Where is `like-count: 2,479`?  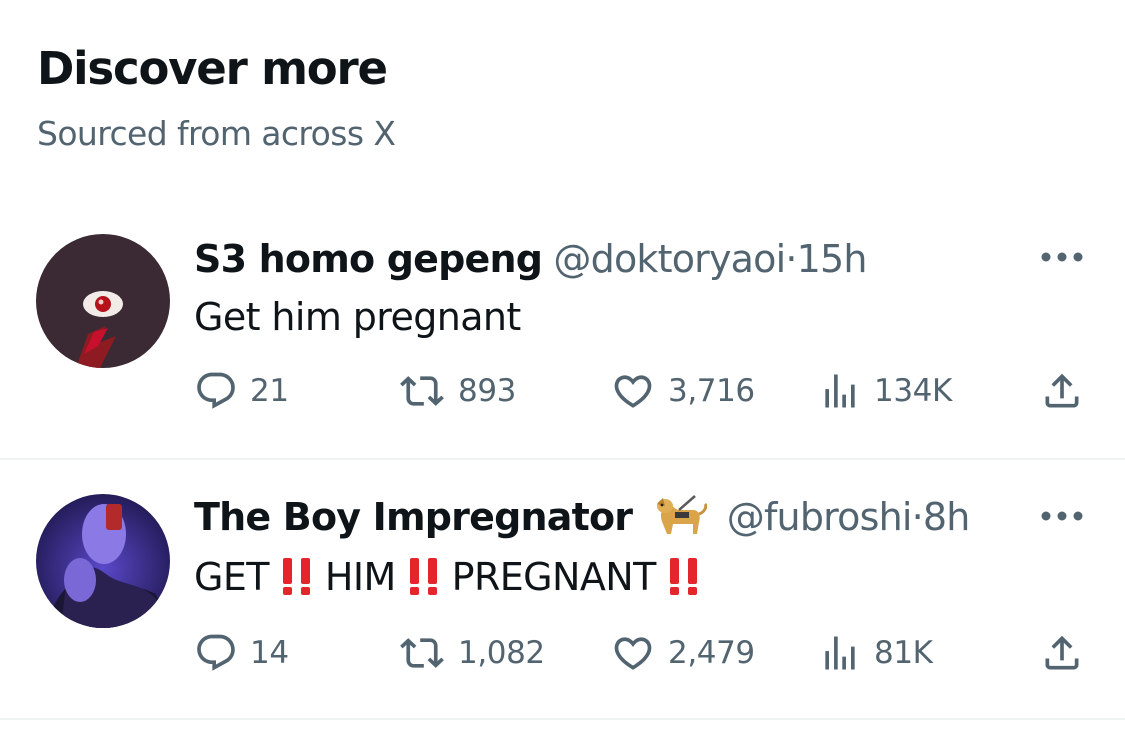 like-count: 2,479 is located at coordinates (711, 653).